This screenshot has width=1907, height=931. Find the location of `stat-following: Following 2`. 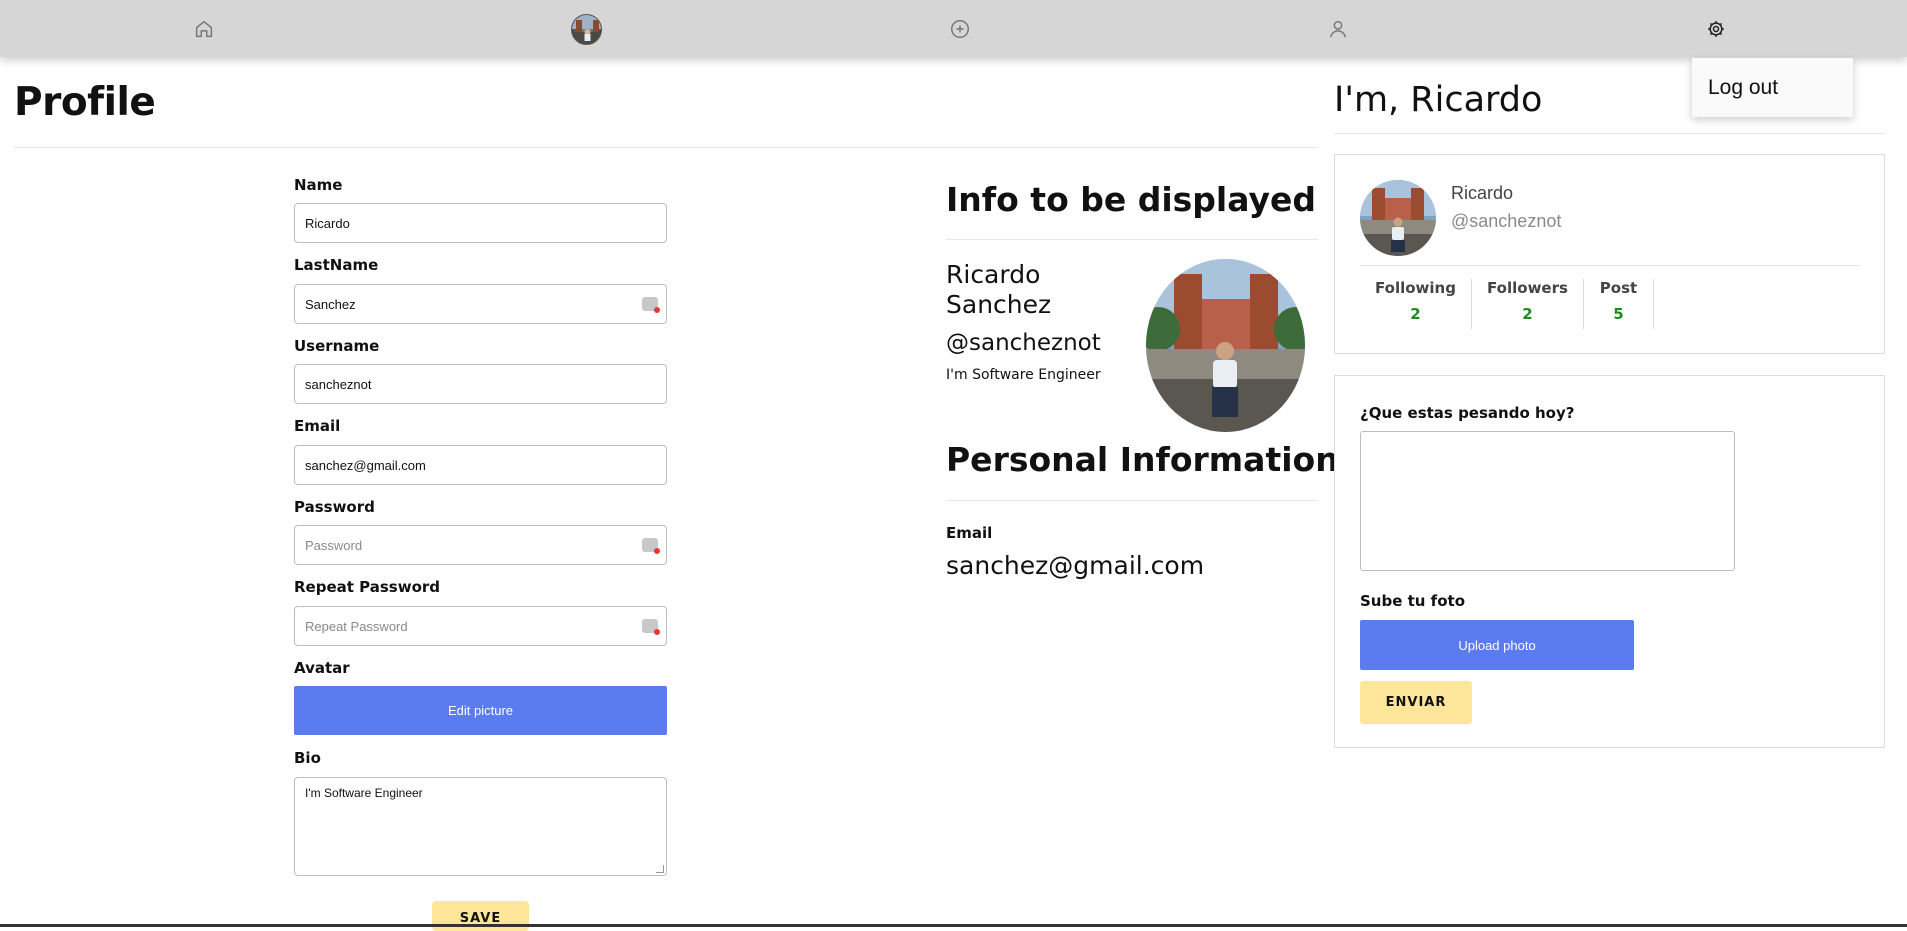

stat-following: Following 2 is located at coordinates (1416, 304).